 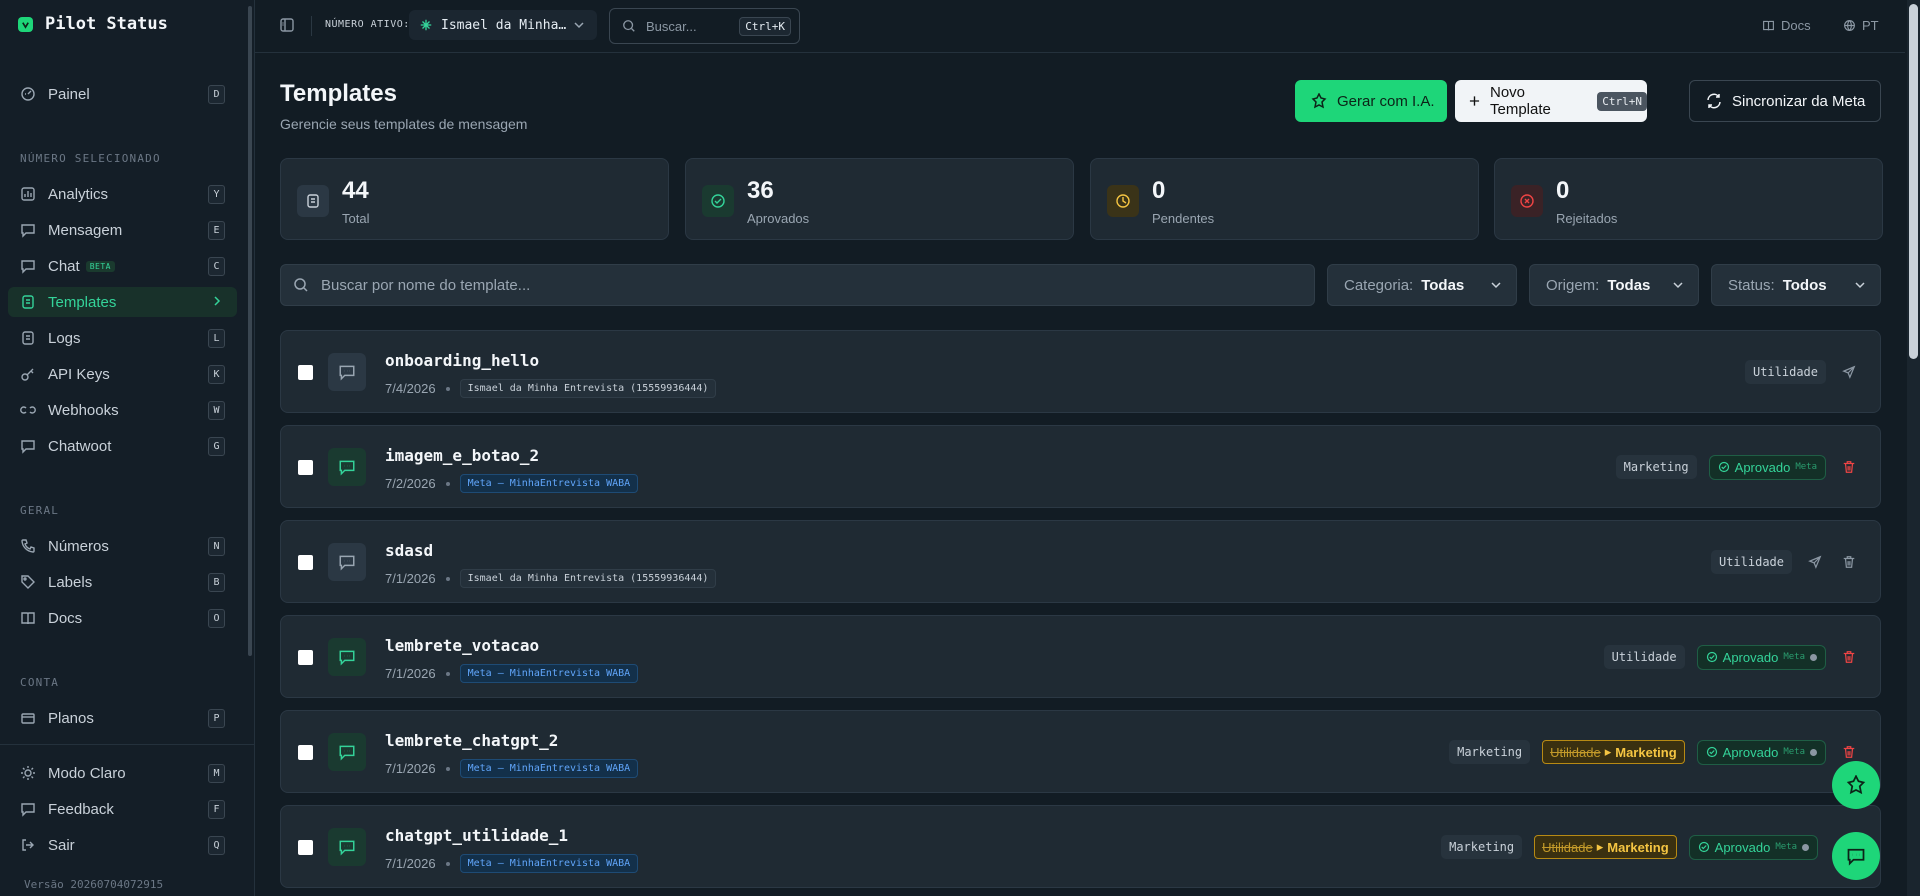 What do you see at coordinates (410, 673) in the screenshot?
I see `template-date: 7/1/2026` at bounding box center [410, 673].